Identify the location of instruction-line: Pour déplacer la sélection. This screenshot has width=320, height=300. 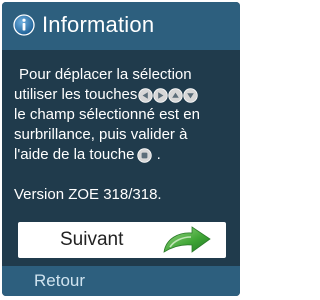
(105, 74).